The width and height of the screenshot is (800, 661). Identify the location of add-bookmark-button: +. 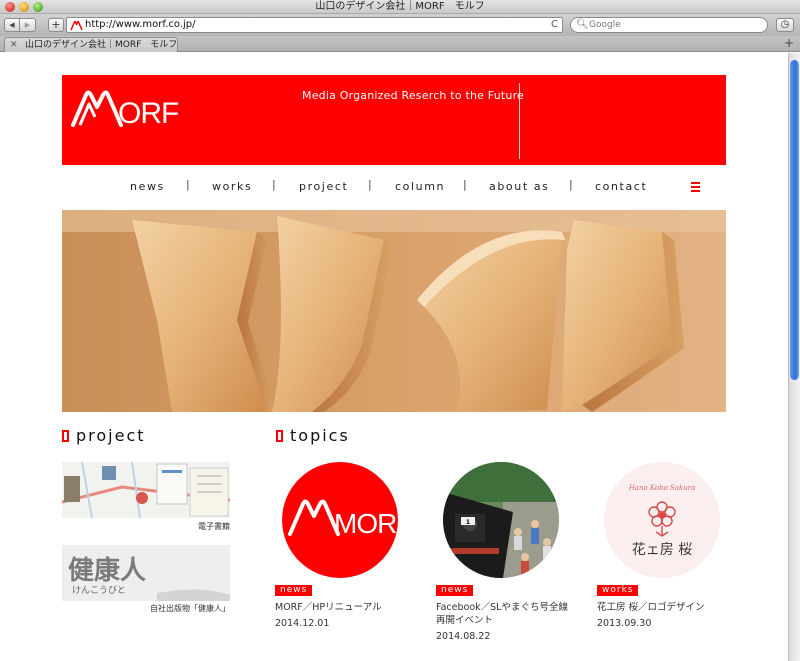
(56, 25).